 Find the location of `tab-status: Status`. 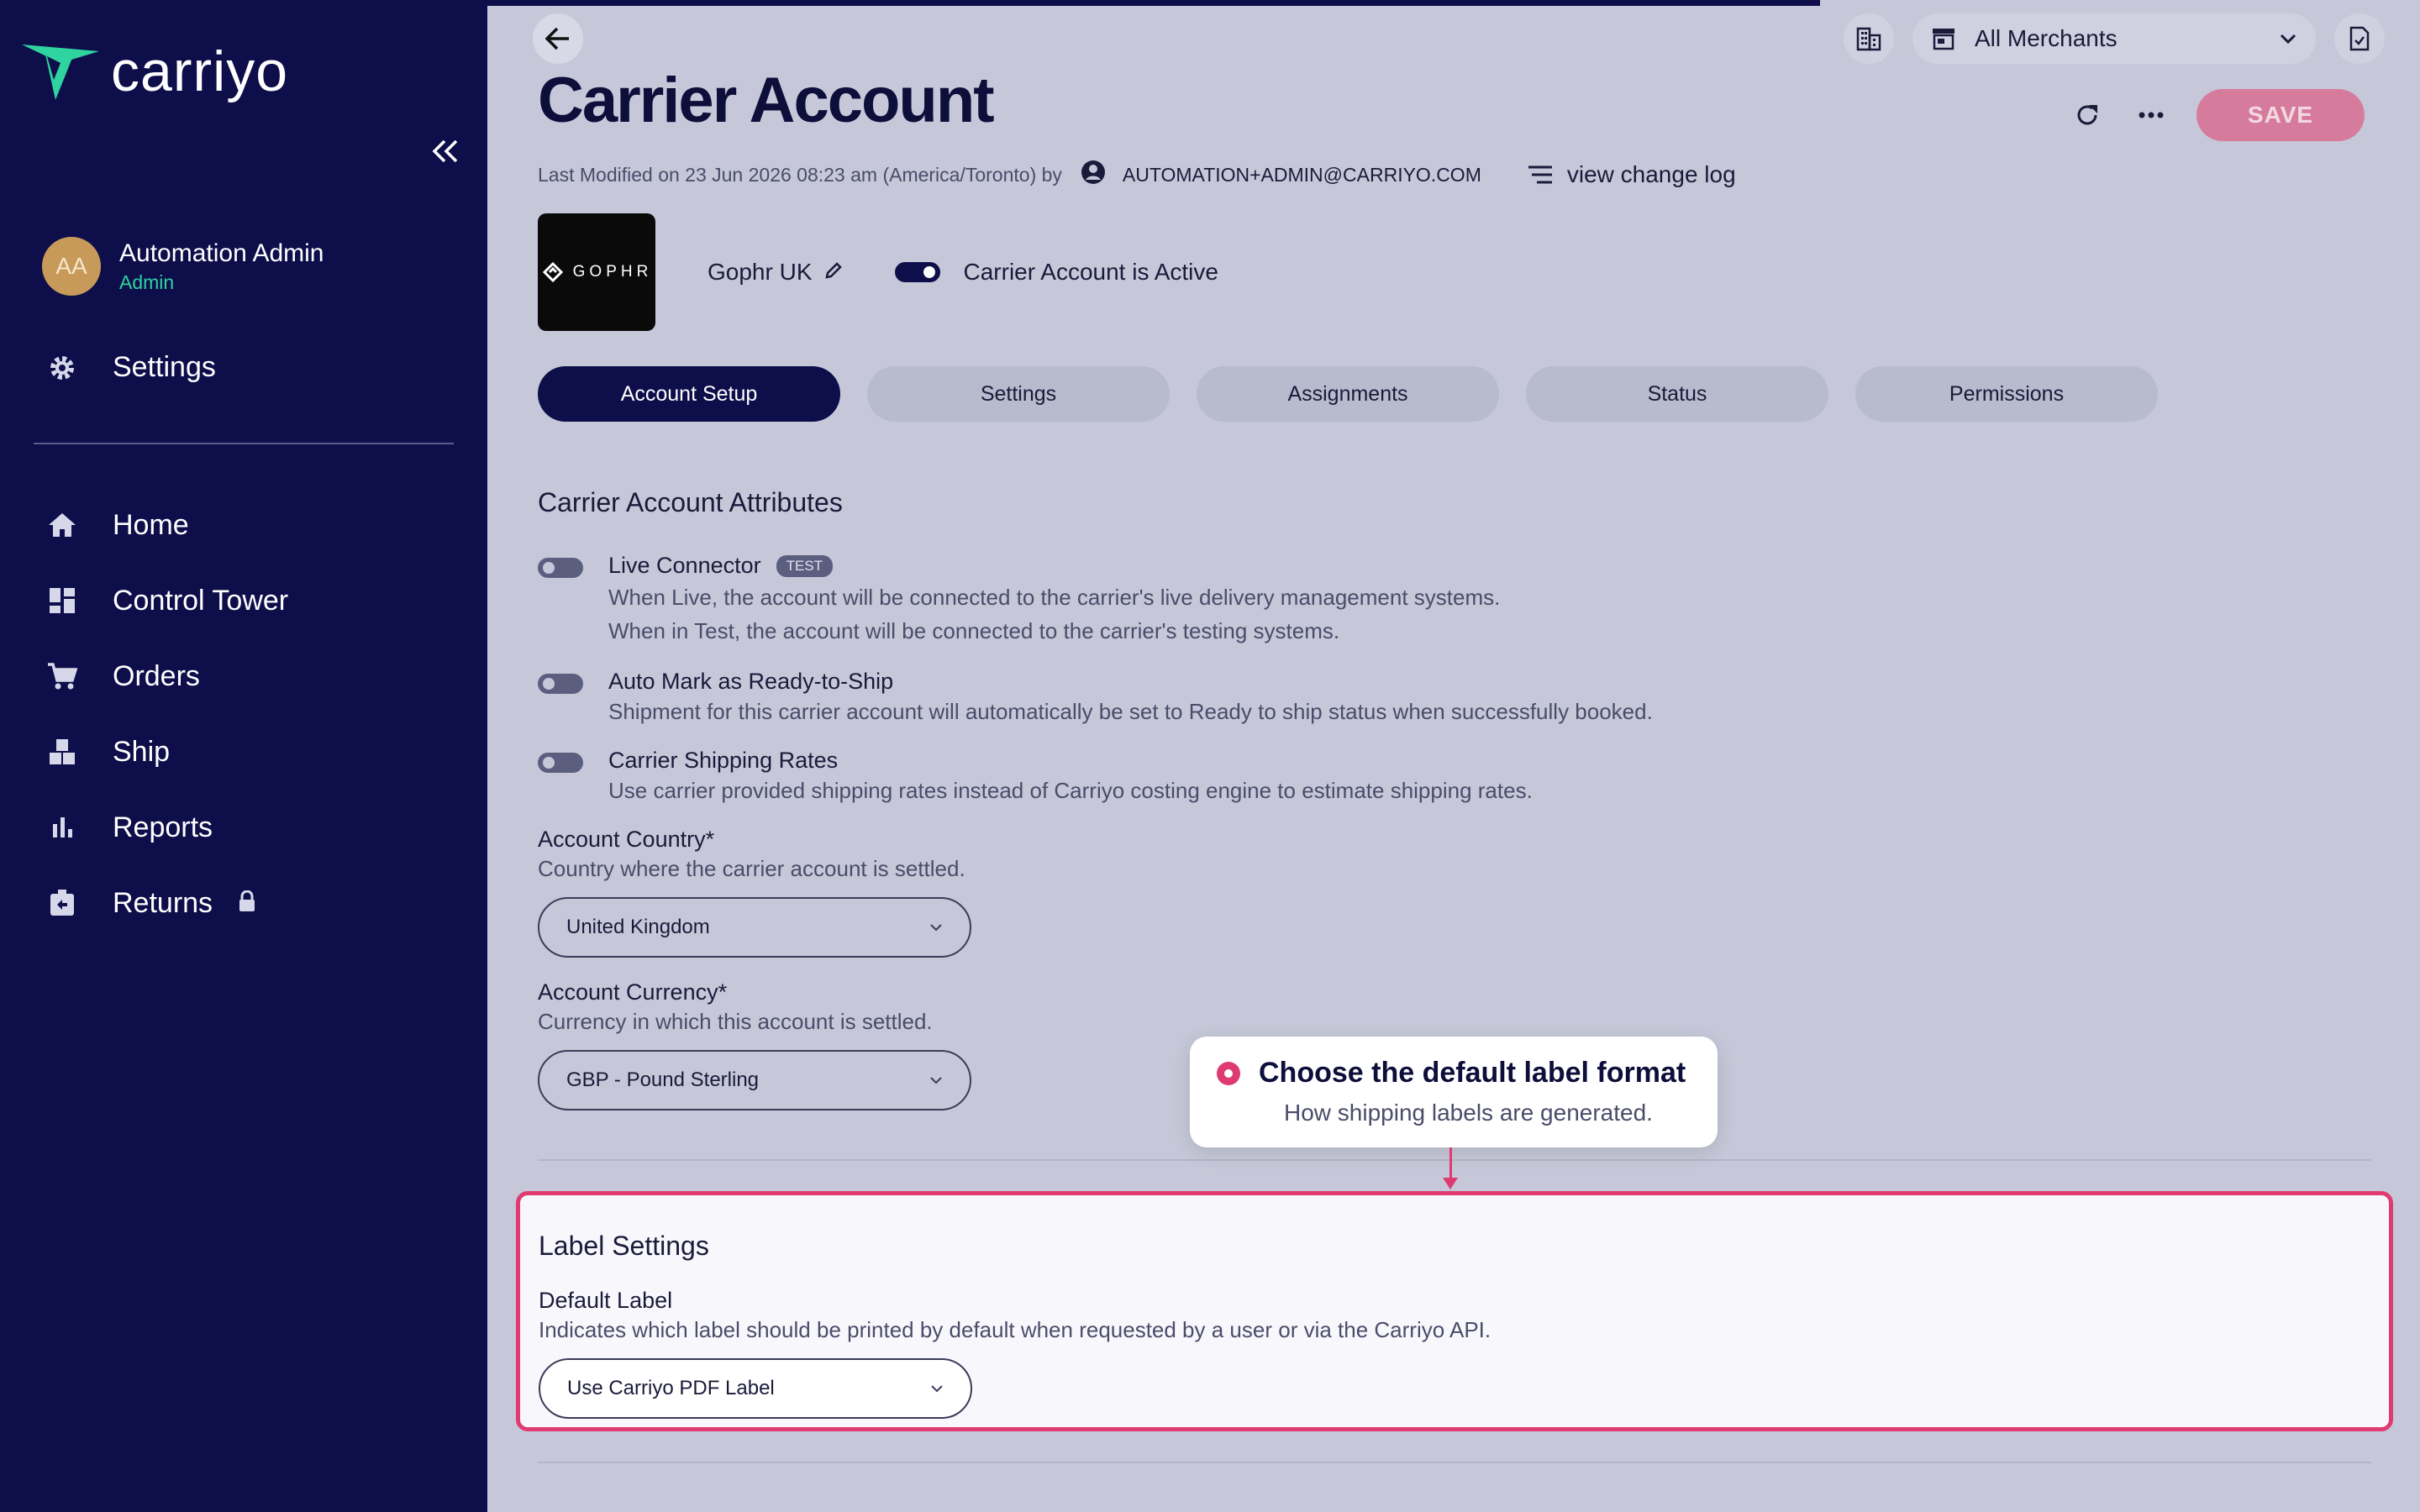

tab-status: Status is located at coordinates (1677, 394).